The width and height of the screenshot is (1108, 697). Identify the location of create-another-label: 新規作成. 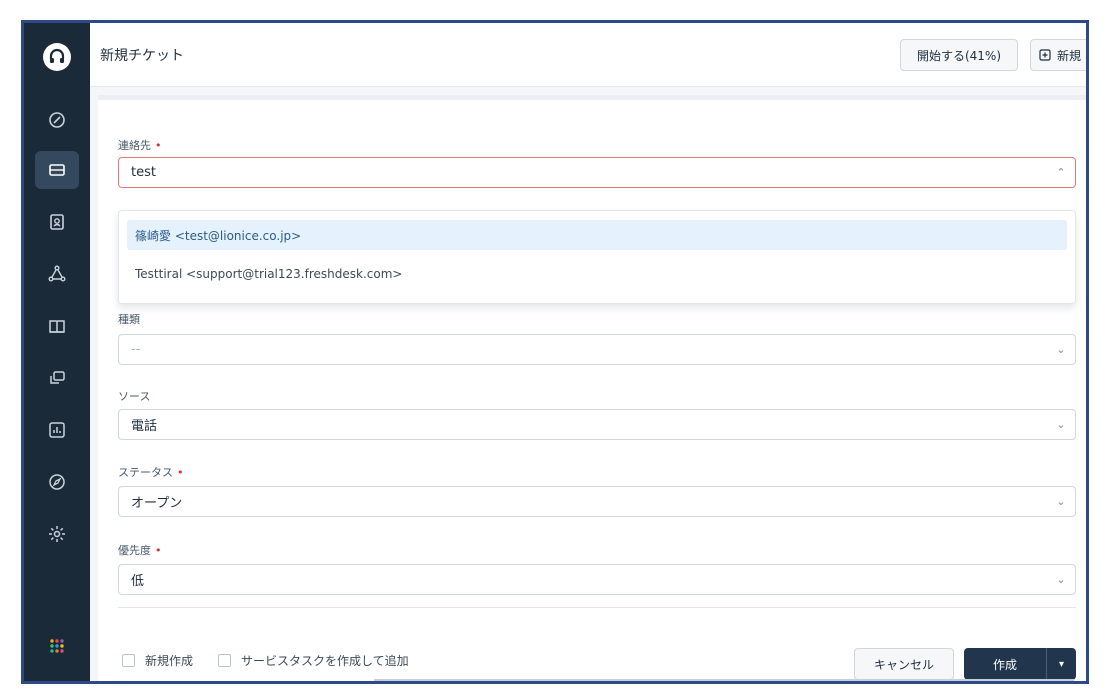
(169, 661).